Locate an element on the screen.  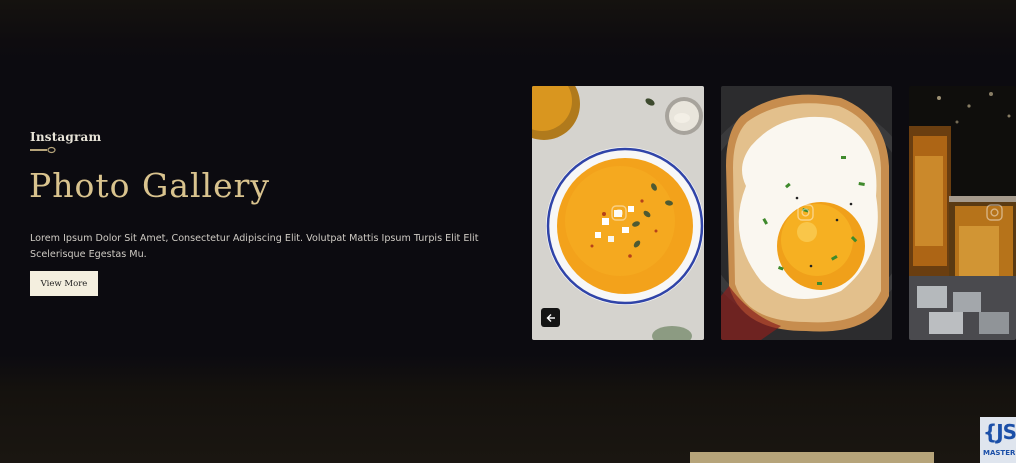
gallery-item-soup is located at coordinates (618, 213).